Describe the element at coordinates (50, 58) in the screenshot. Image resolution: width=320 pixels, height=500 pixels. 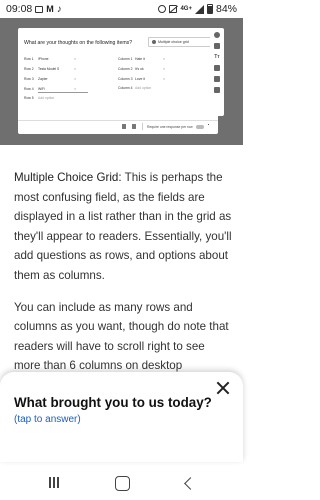
I see `row-item: Row 1 iPhone ×` at that location.